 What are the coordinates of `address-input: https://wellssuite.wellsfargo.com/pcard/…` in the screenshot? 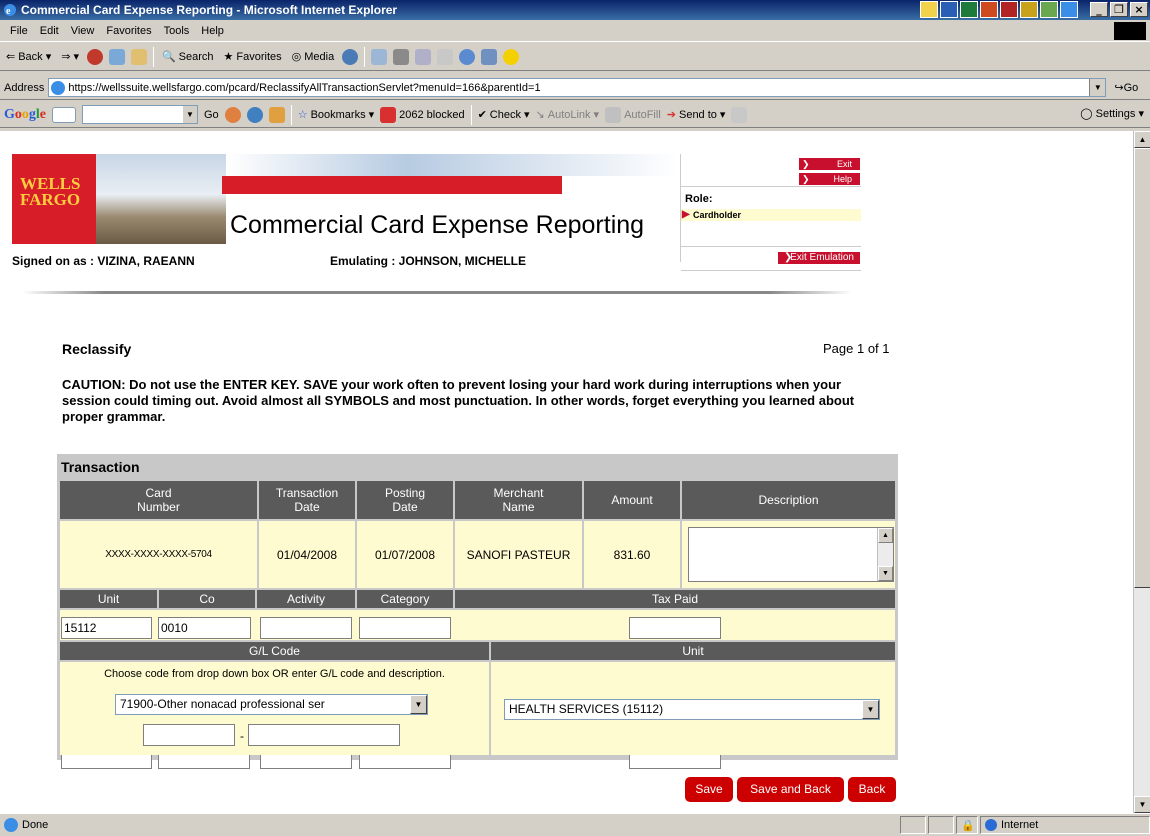 It's located at (577, 87).